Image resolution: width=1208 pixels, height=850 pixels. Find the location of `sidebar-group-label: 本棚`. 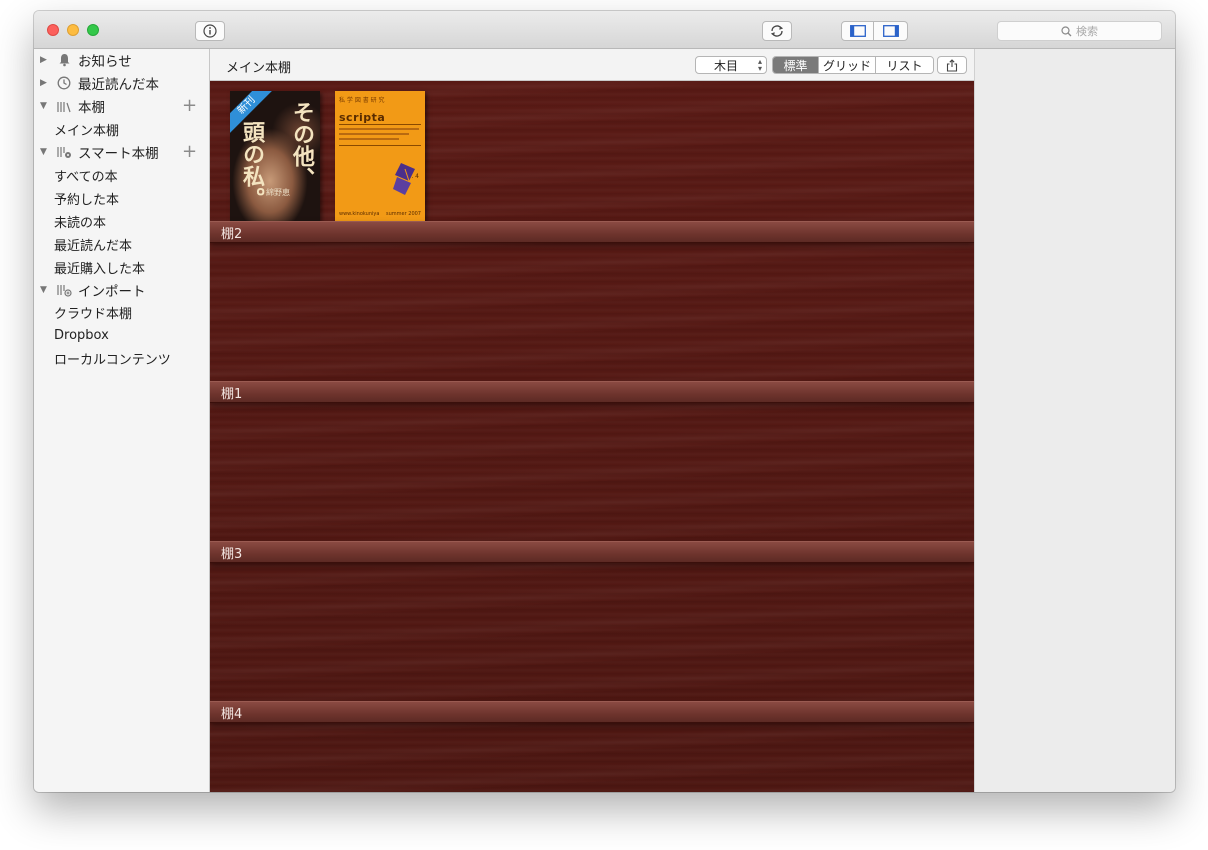

sidebar-group-label: 本棚 is located at coordinates (91, 108).